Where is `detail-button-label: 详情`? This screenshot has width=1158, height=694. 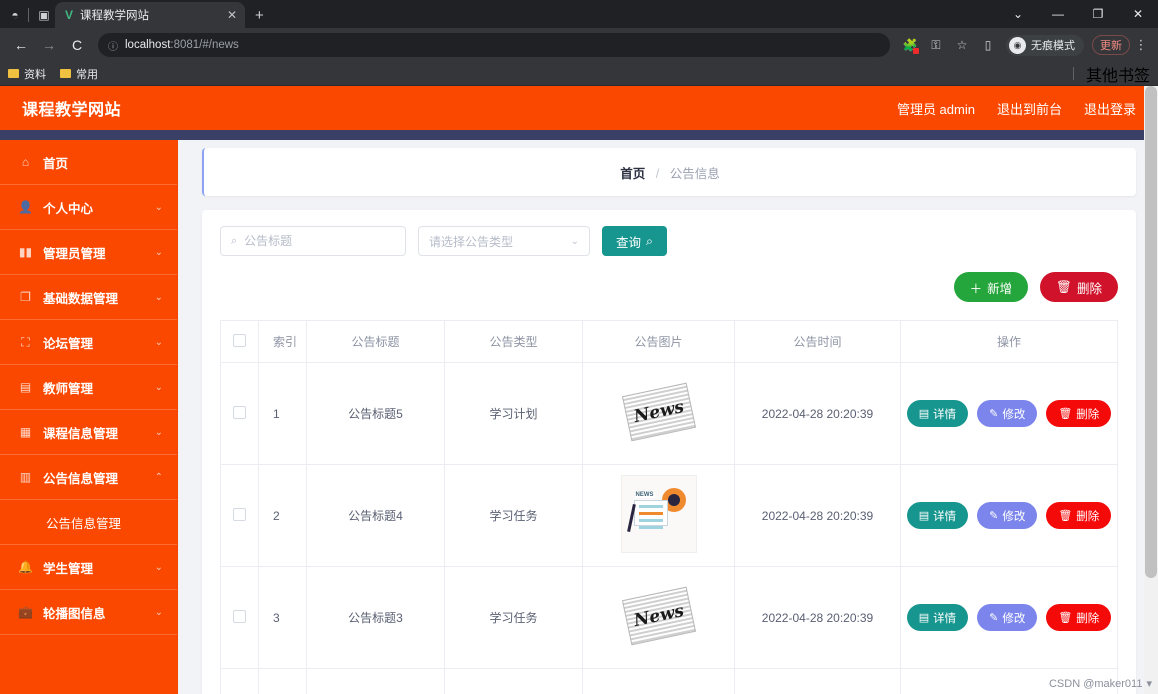 detail-button-label: 详情 is located at coordinates (945, 516).